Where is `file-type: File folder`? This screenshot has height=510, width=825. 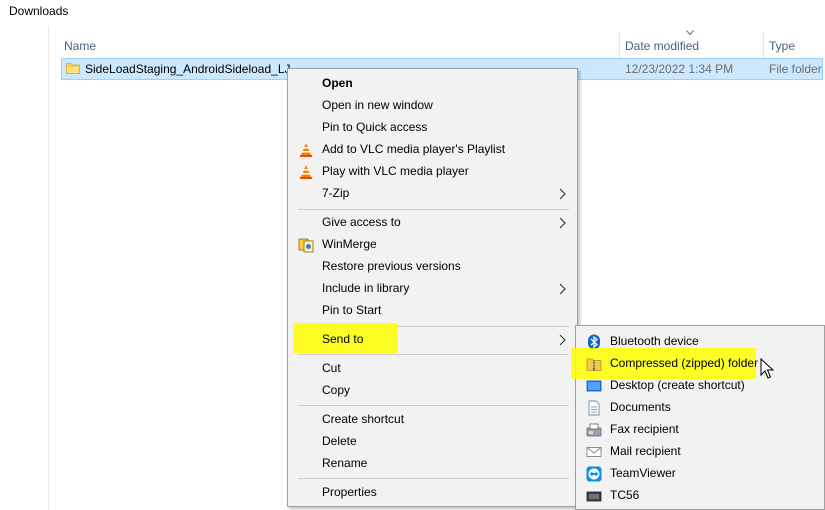 file-type: File folder is located at coordinates (795, 69).